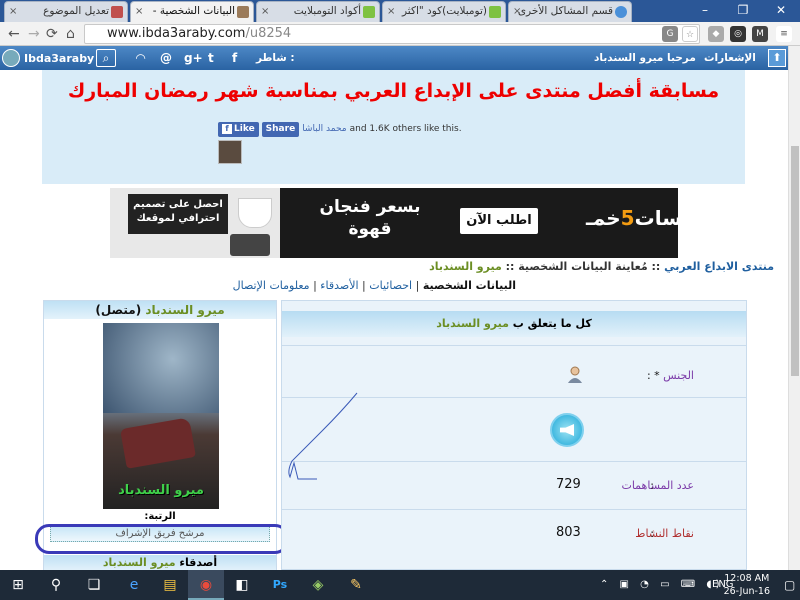 Image resolution: width=800 pixels, height=600 pixels. Describe the element at coordinates (747, 585) in the screenshot. I see `clock: 12:08 AM 26-Jun-16` at that location.